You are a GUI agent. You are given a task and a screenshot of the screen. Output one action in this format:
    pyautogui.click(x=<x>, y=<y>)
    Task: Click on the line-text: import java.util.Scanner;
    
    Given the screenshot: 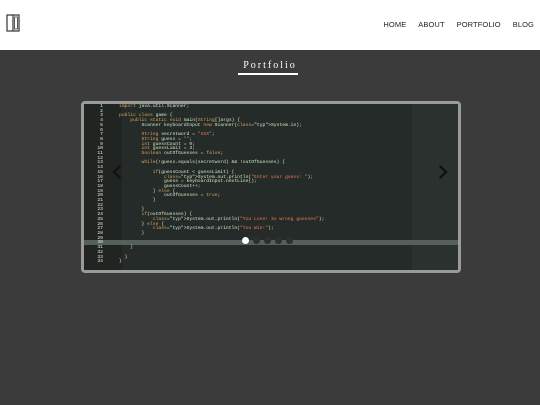 What is the action you would take?
    pyautogui.click(x=154, y=106)
    